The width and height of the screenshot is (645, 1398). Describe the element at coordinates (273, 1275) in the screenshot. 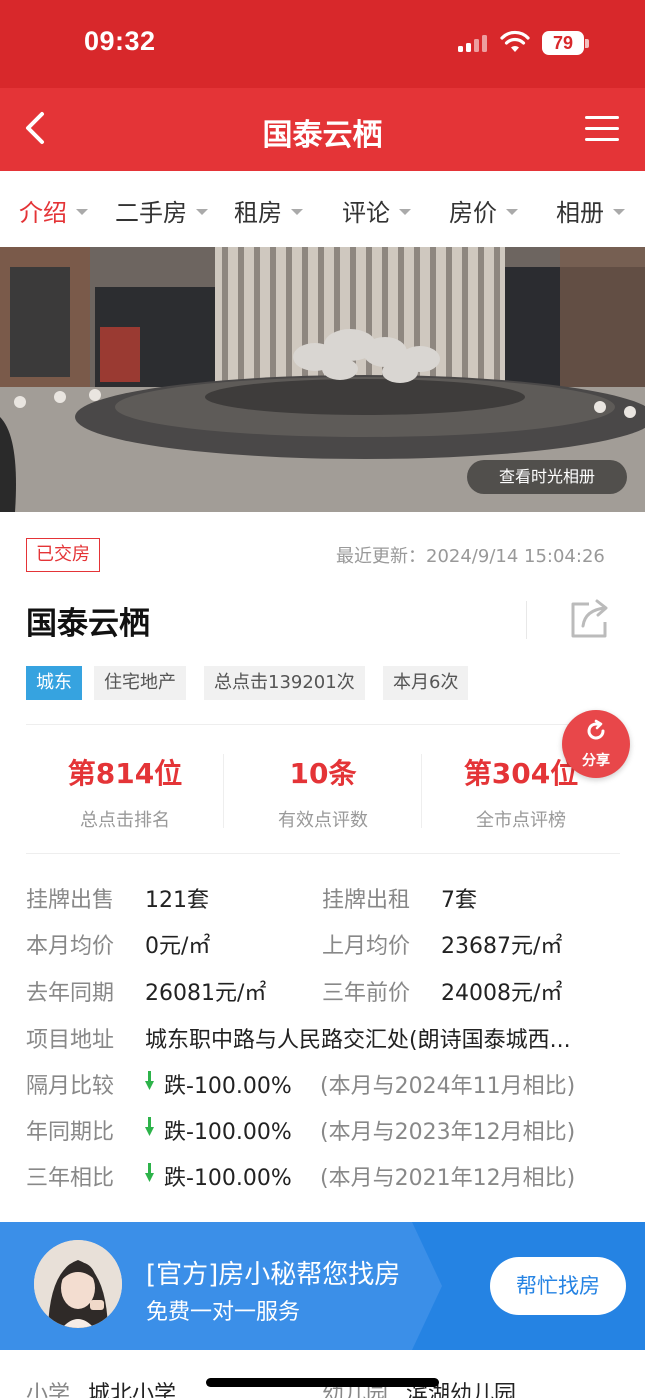

I see `banner-title: [官方]房小秘帮您找房` at that location.